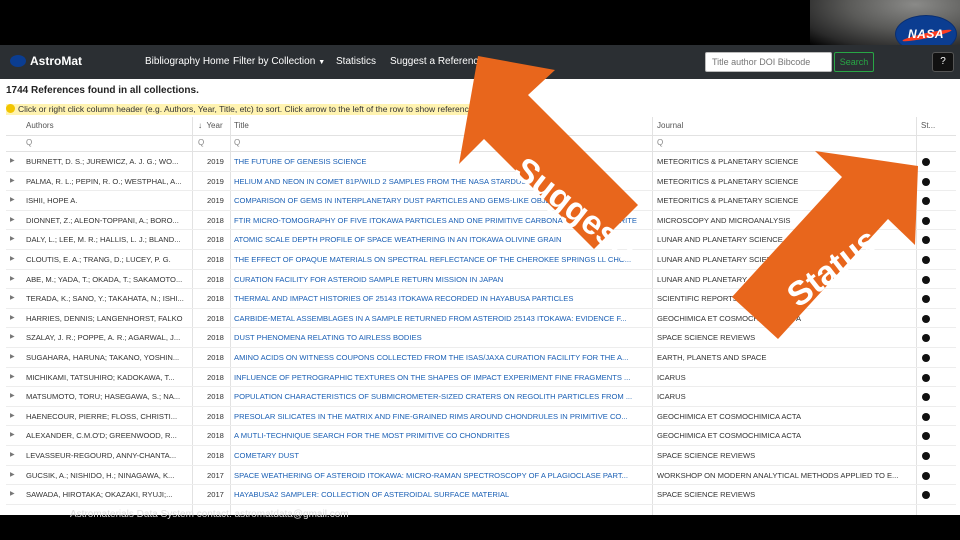 This screenshot has height=540, width=960. What do you see at coordinates (98, 259) in the screenshot?
I see `cell-authors: CLOUTIS, E. A.; TRANG, D.; LUCEY, P. G.` at bounding box center [98, 259].